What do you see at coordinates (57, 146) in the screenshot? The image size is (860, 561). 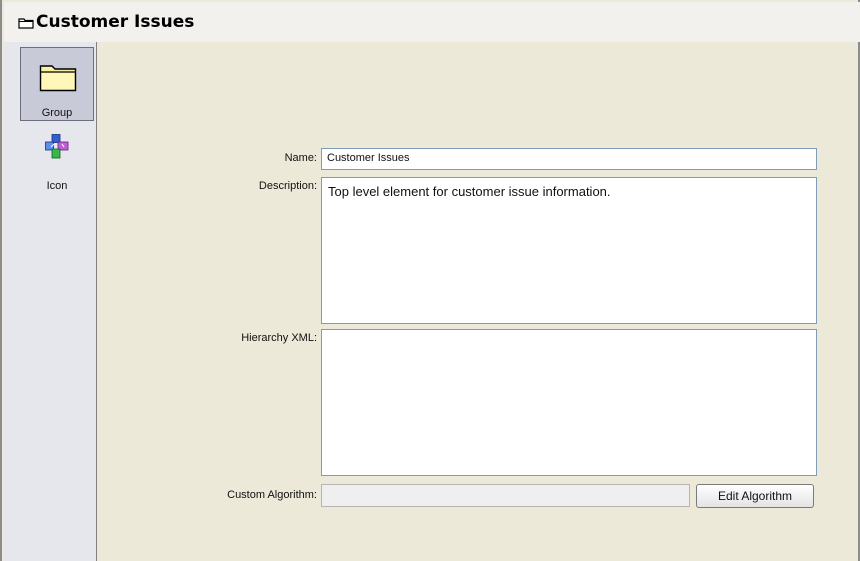 I see `puzzle-pieces-icon` at bounding box center [57, 146].